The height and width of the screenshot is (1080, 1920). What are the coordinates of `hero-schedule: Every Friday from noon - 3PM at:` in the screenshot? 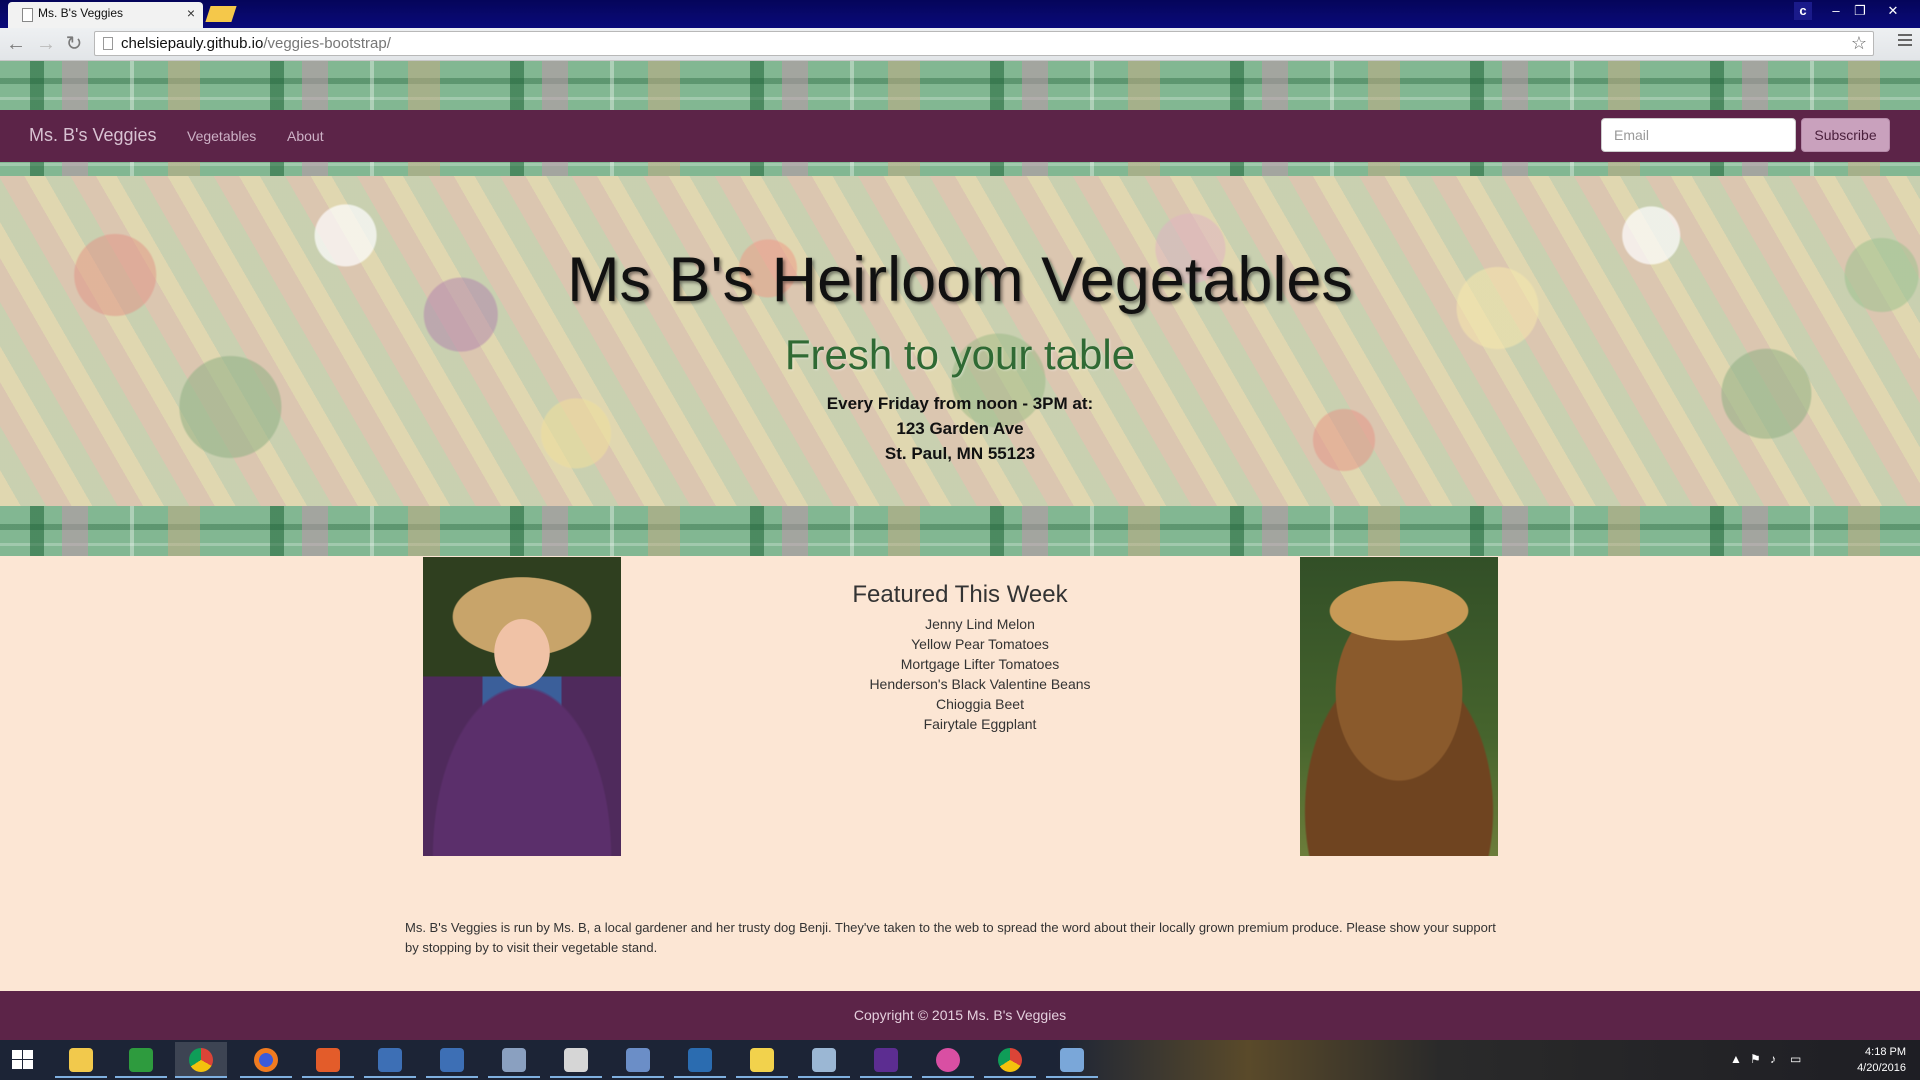 It's located at (960, 403).